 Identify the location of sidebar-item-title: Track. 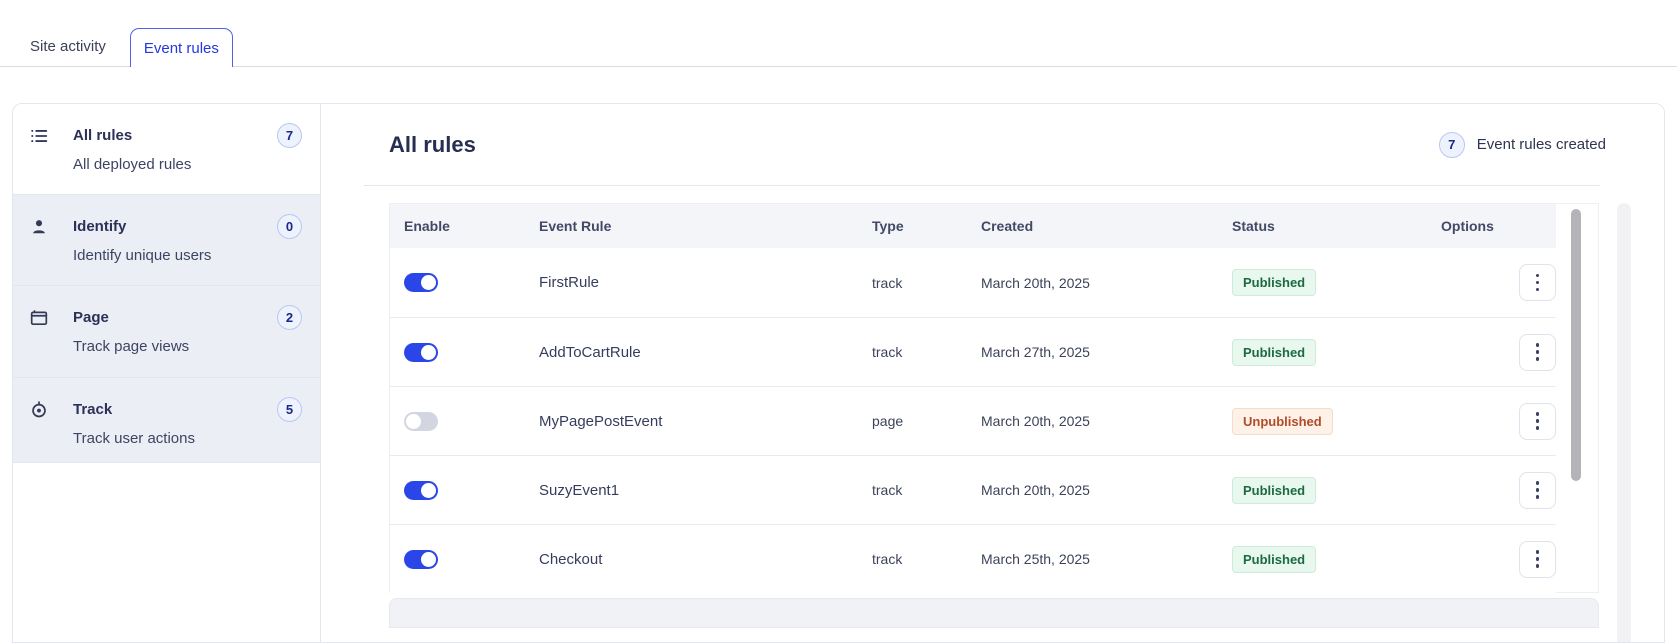
(93, 409).